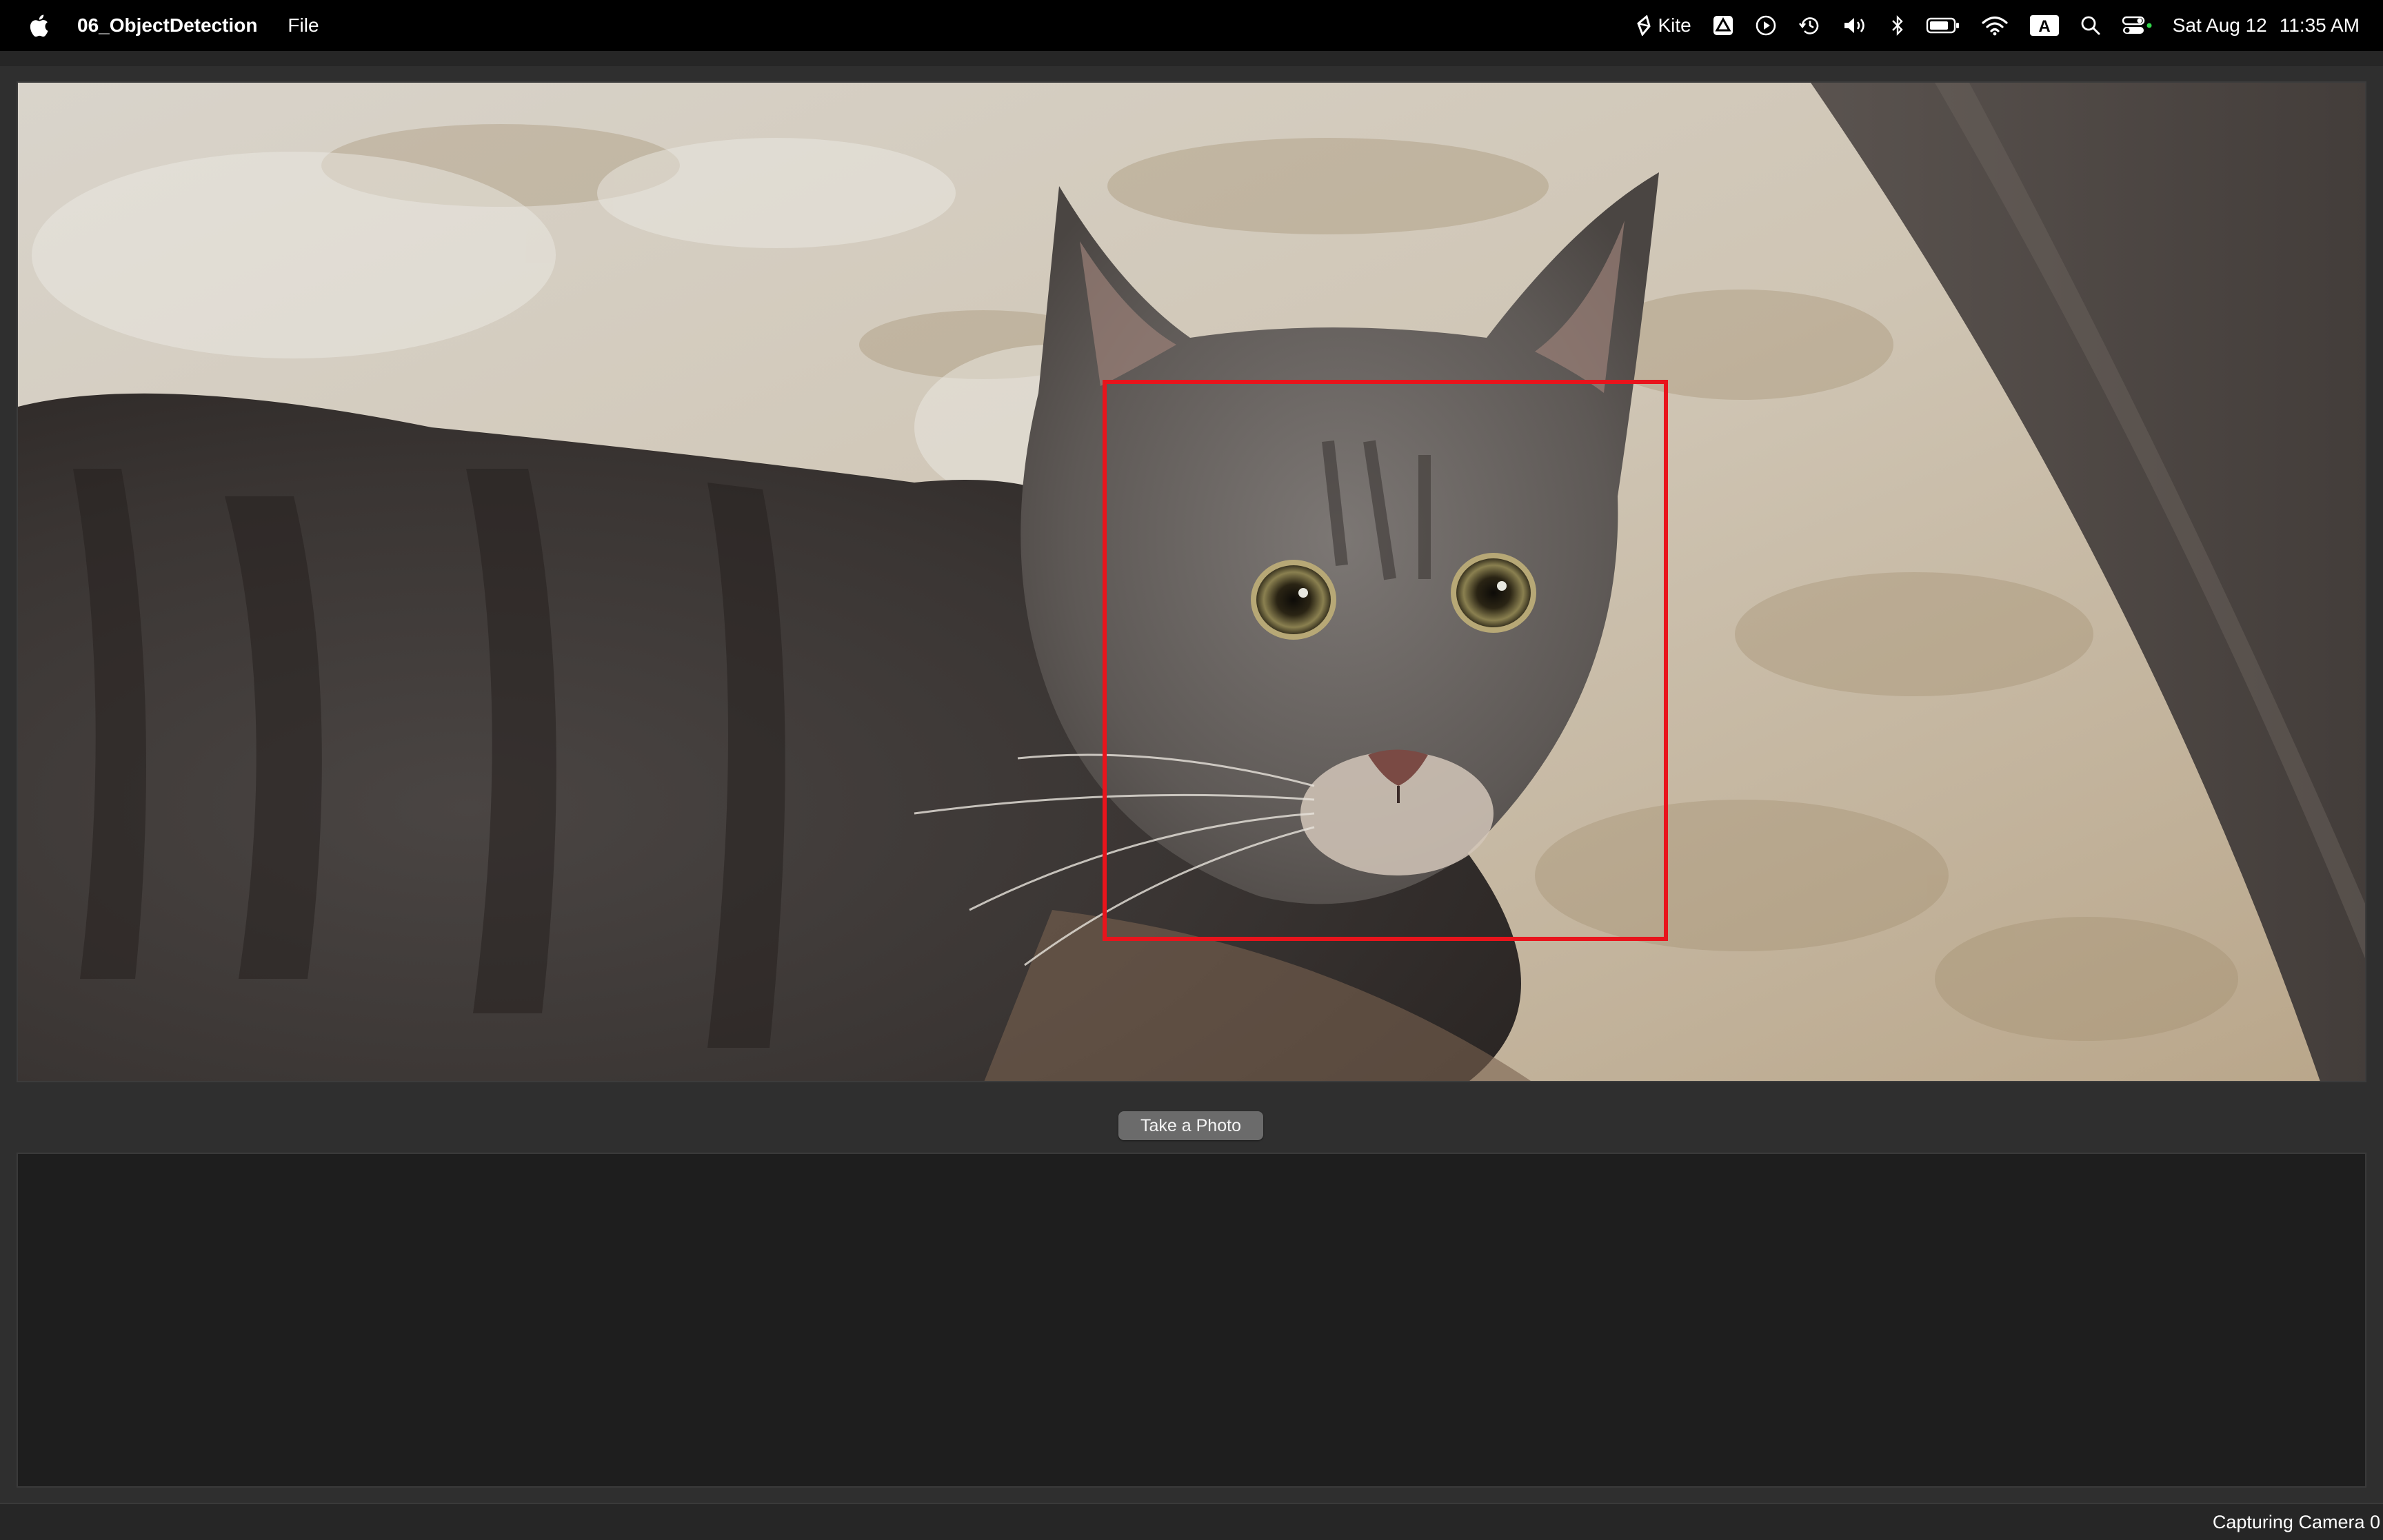  What do you see at coordinates (1943, 26) in the screenshot?
I see `battery-icon` at bounding box center [1943, 26].